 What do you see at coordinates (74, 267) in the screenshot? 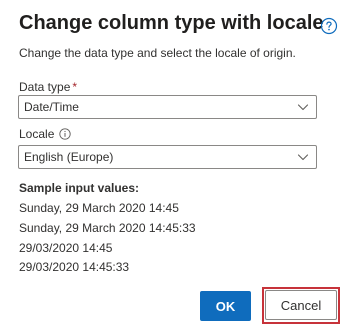
I see `sample-value-item: 29/03/2020 14:45:33` at bounding box center [74, 267].